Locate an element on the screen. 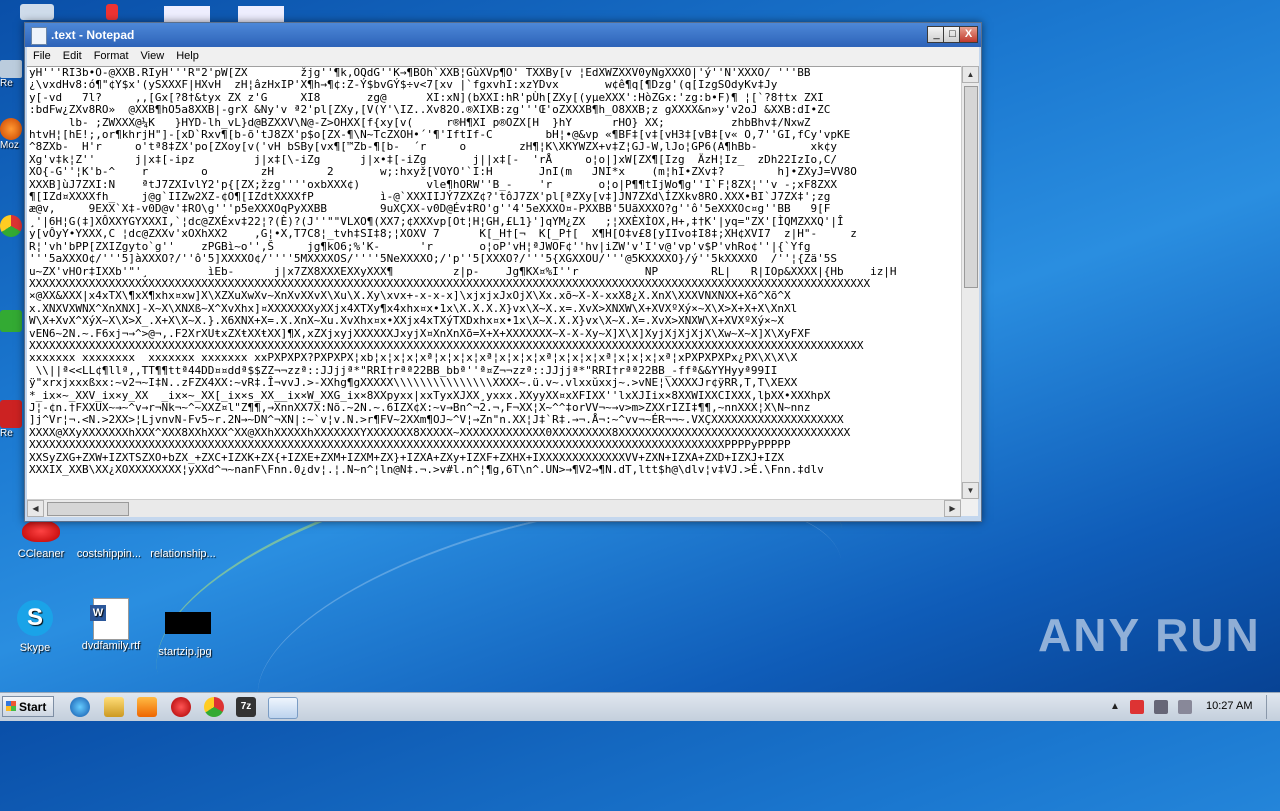 This screenshot has width=1280, height=811. horizontal-scroll-thumb is located at coordinates (88, 509).